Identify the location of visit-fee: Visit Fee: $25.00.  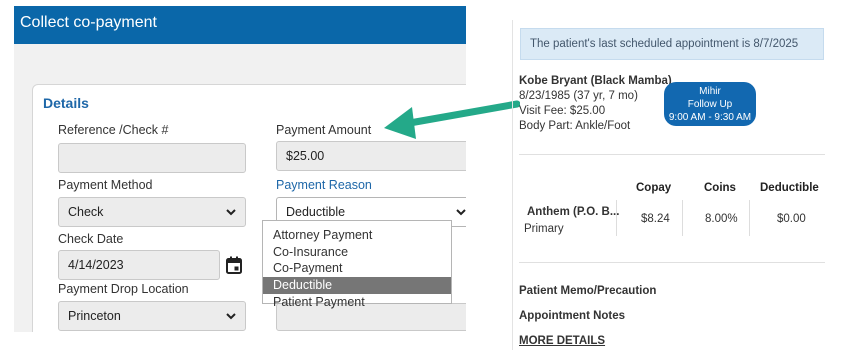
(562, 111).